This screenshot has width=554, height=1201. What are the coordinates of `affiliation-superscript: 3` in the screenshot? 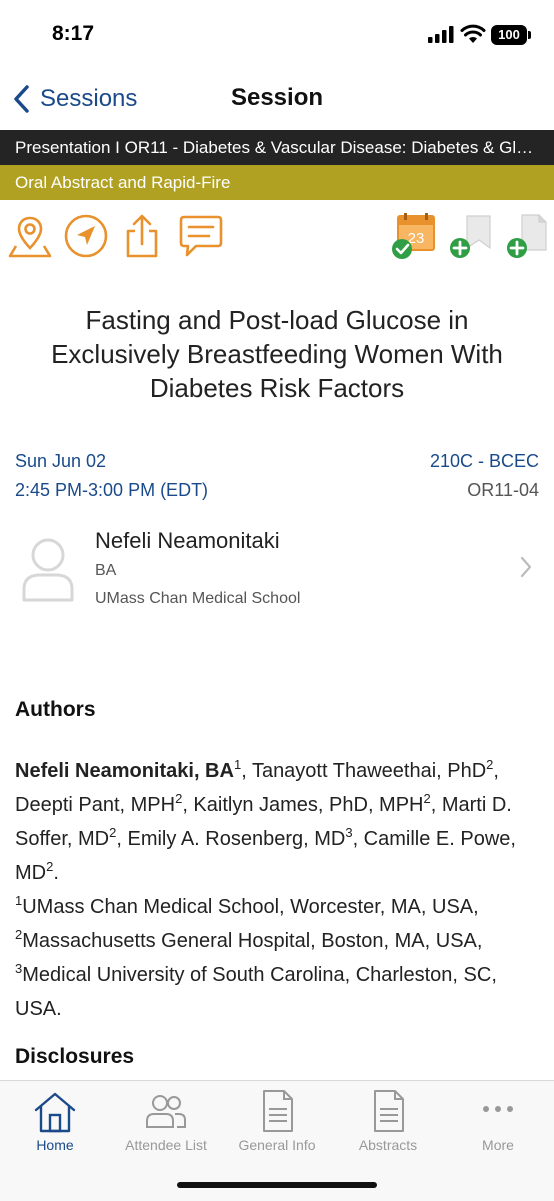 It's located at (349, 832).